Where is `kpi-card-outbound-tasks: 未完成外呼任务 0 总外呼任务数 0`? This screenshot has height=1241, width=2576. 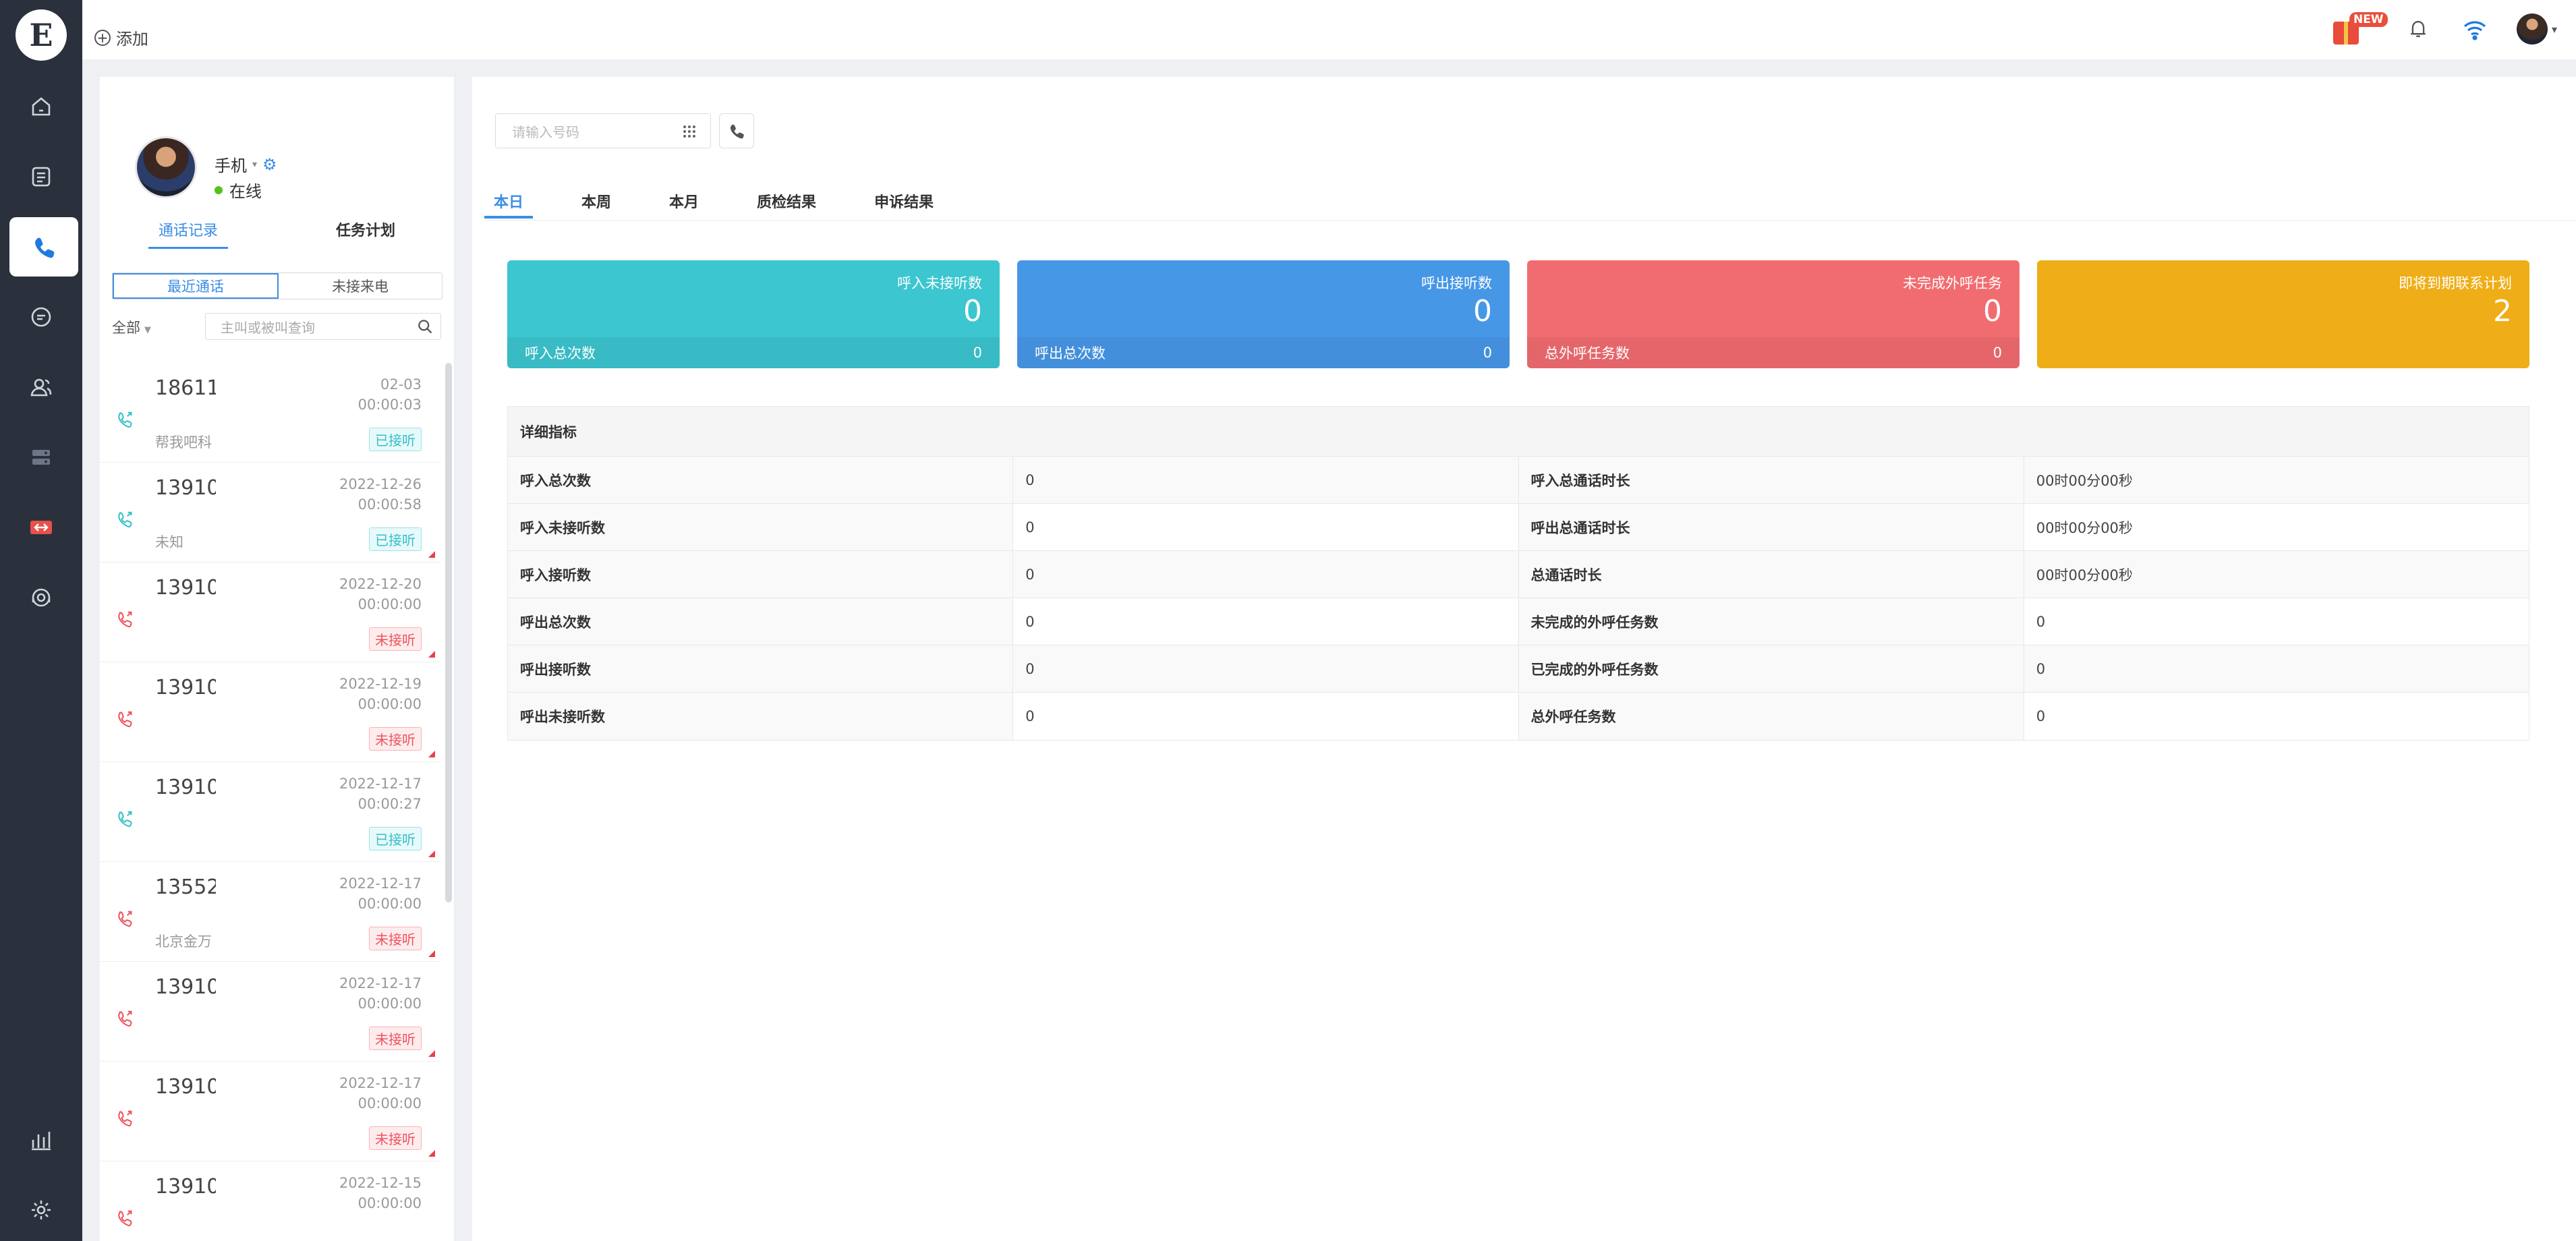 kpi-card-outbound-tasks: 未完成外呼任务 0 总外呼任务数 0 is located at coordinates (1773, 314).